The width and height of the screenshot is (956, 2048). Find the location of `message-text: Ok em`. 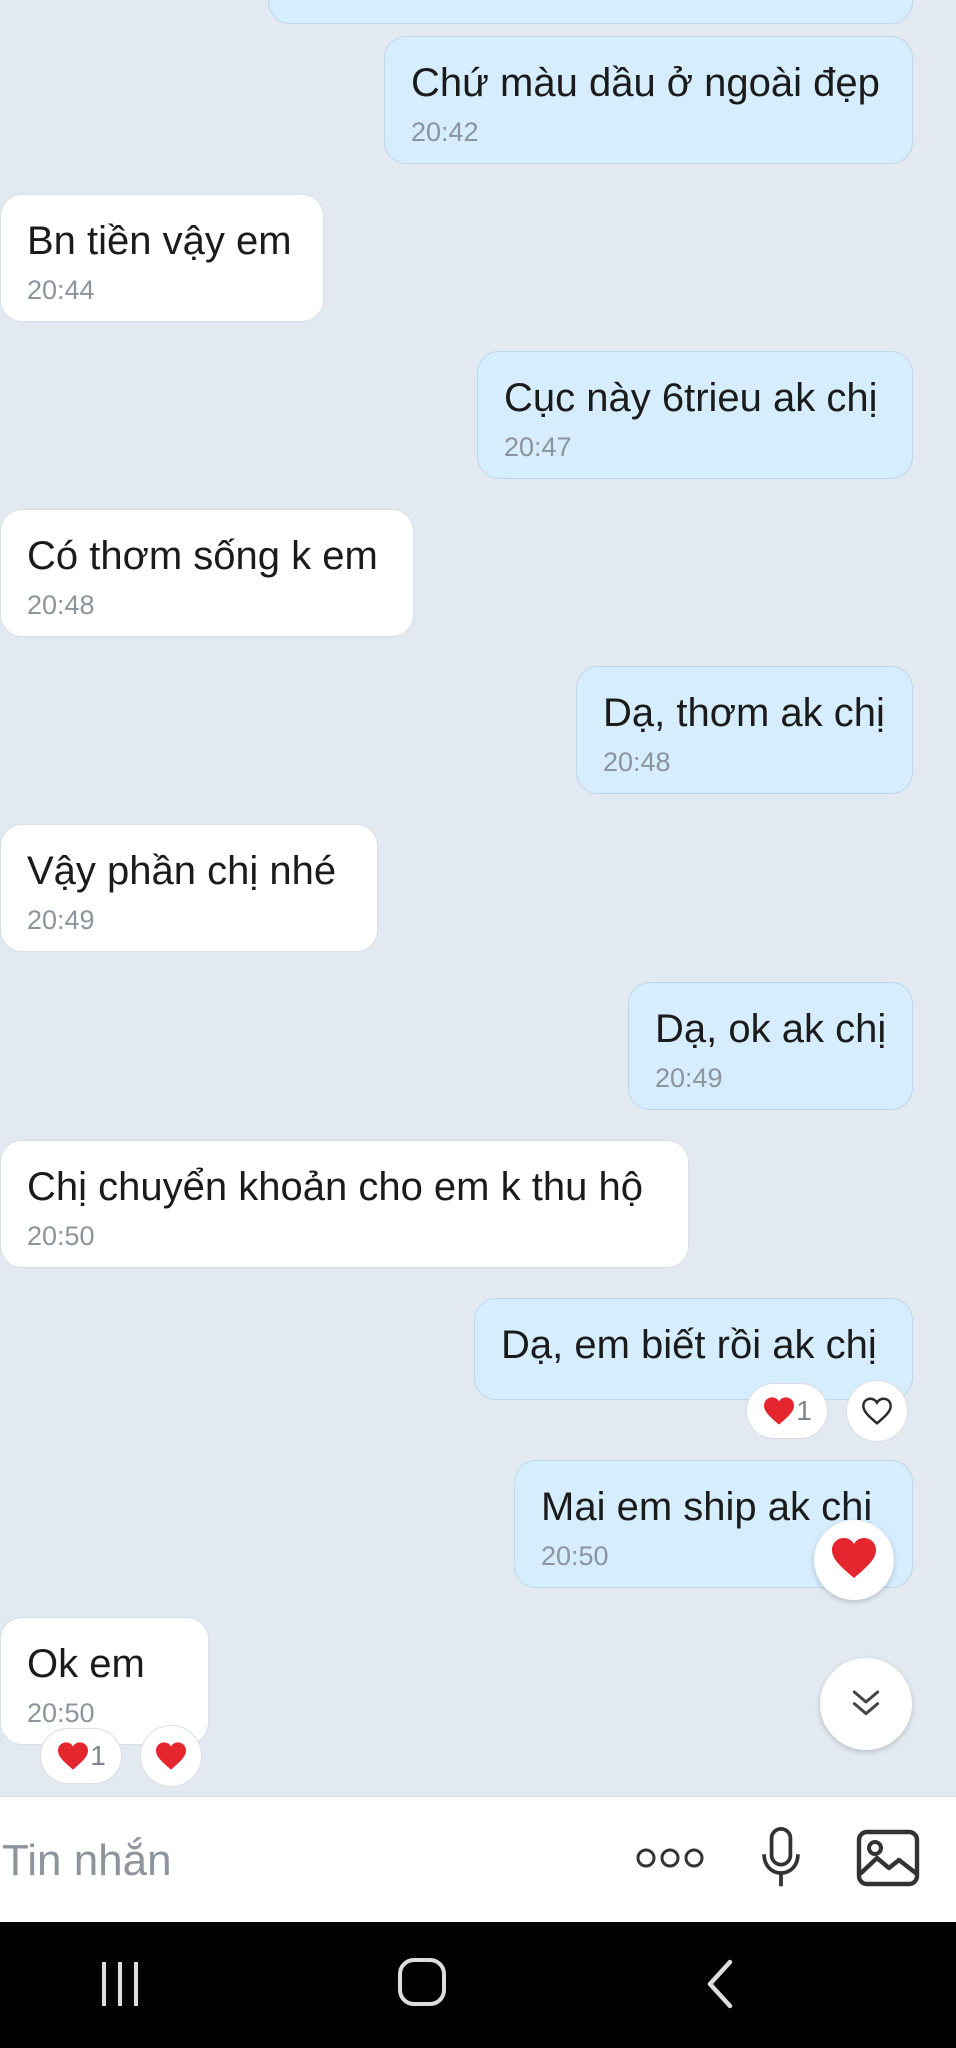

message-text: Ok em is located at coordinates (86, 1664).